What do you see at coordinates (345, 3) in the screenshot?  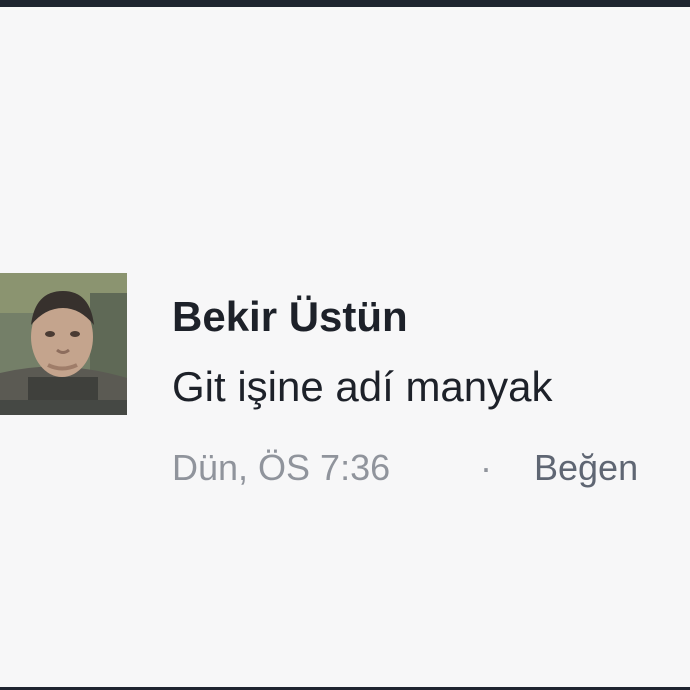 I see `top-border` at bounding box center [345, 3].